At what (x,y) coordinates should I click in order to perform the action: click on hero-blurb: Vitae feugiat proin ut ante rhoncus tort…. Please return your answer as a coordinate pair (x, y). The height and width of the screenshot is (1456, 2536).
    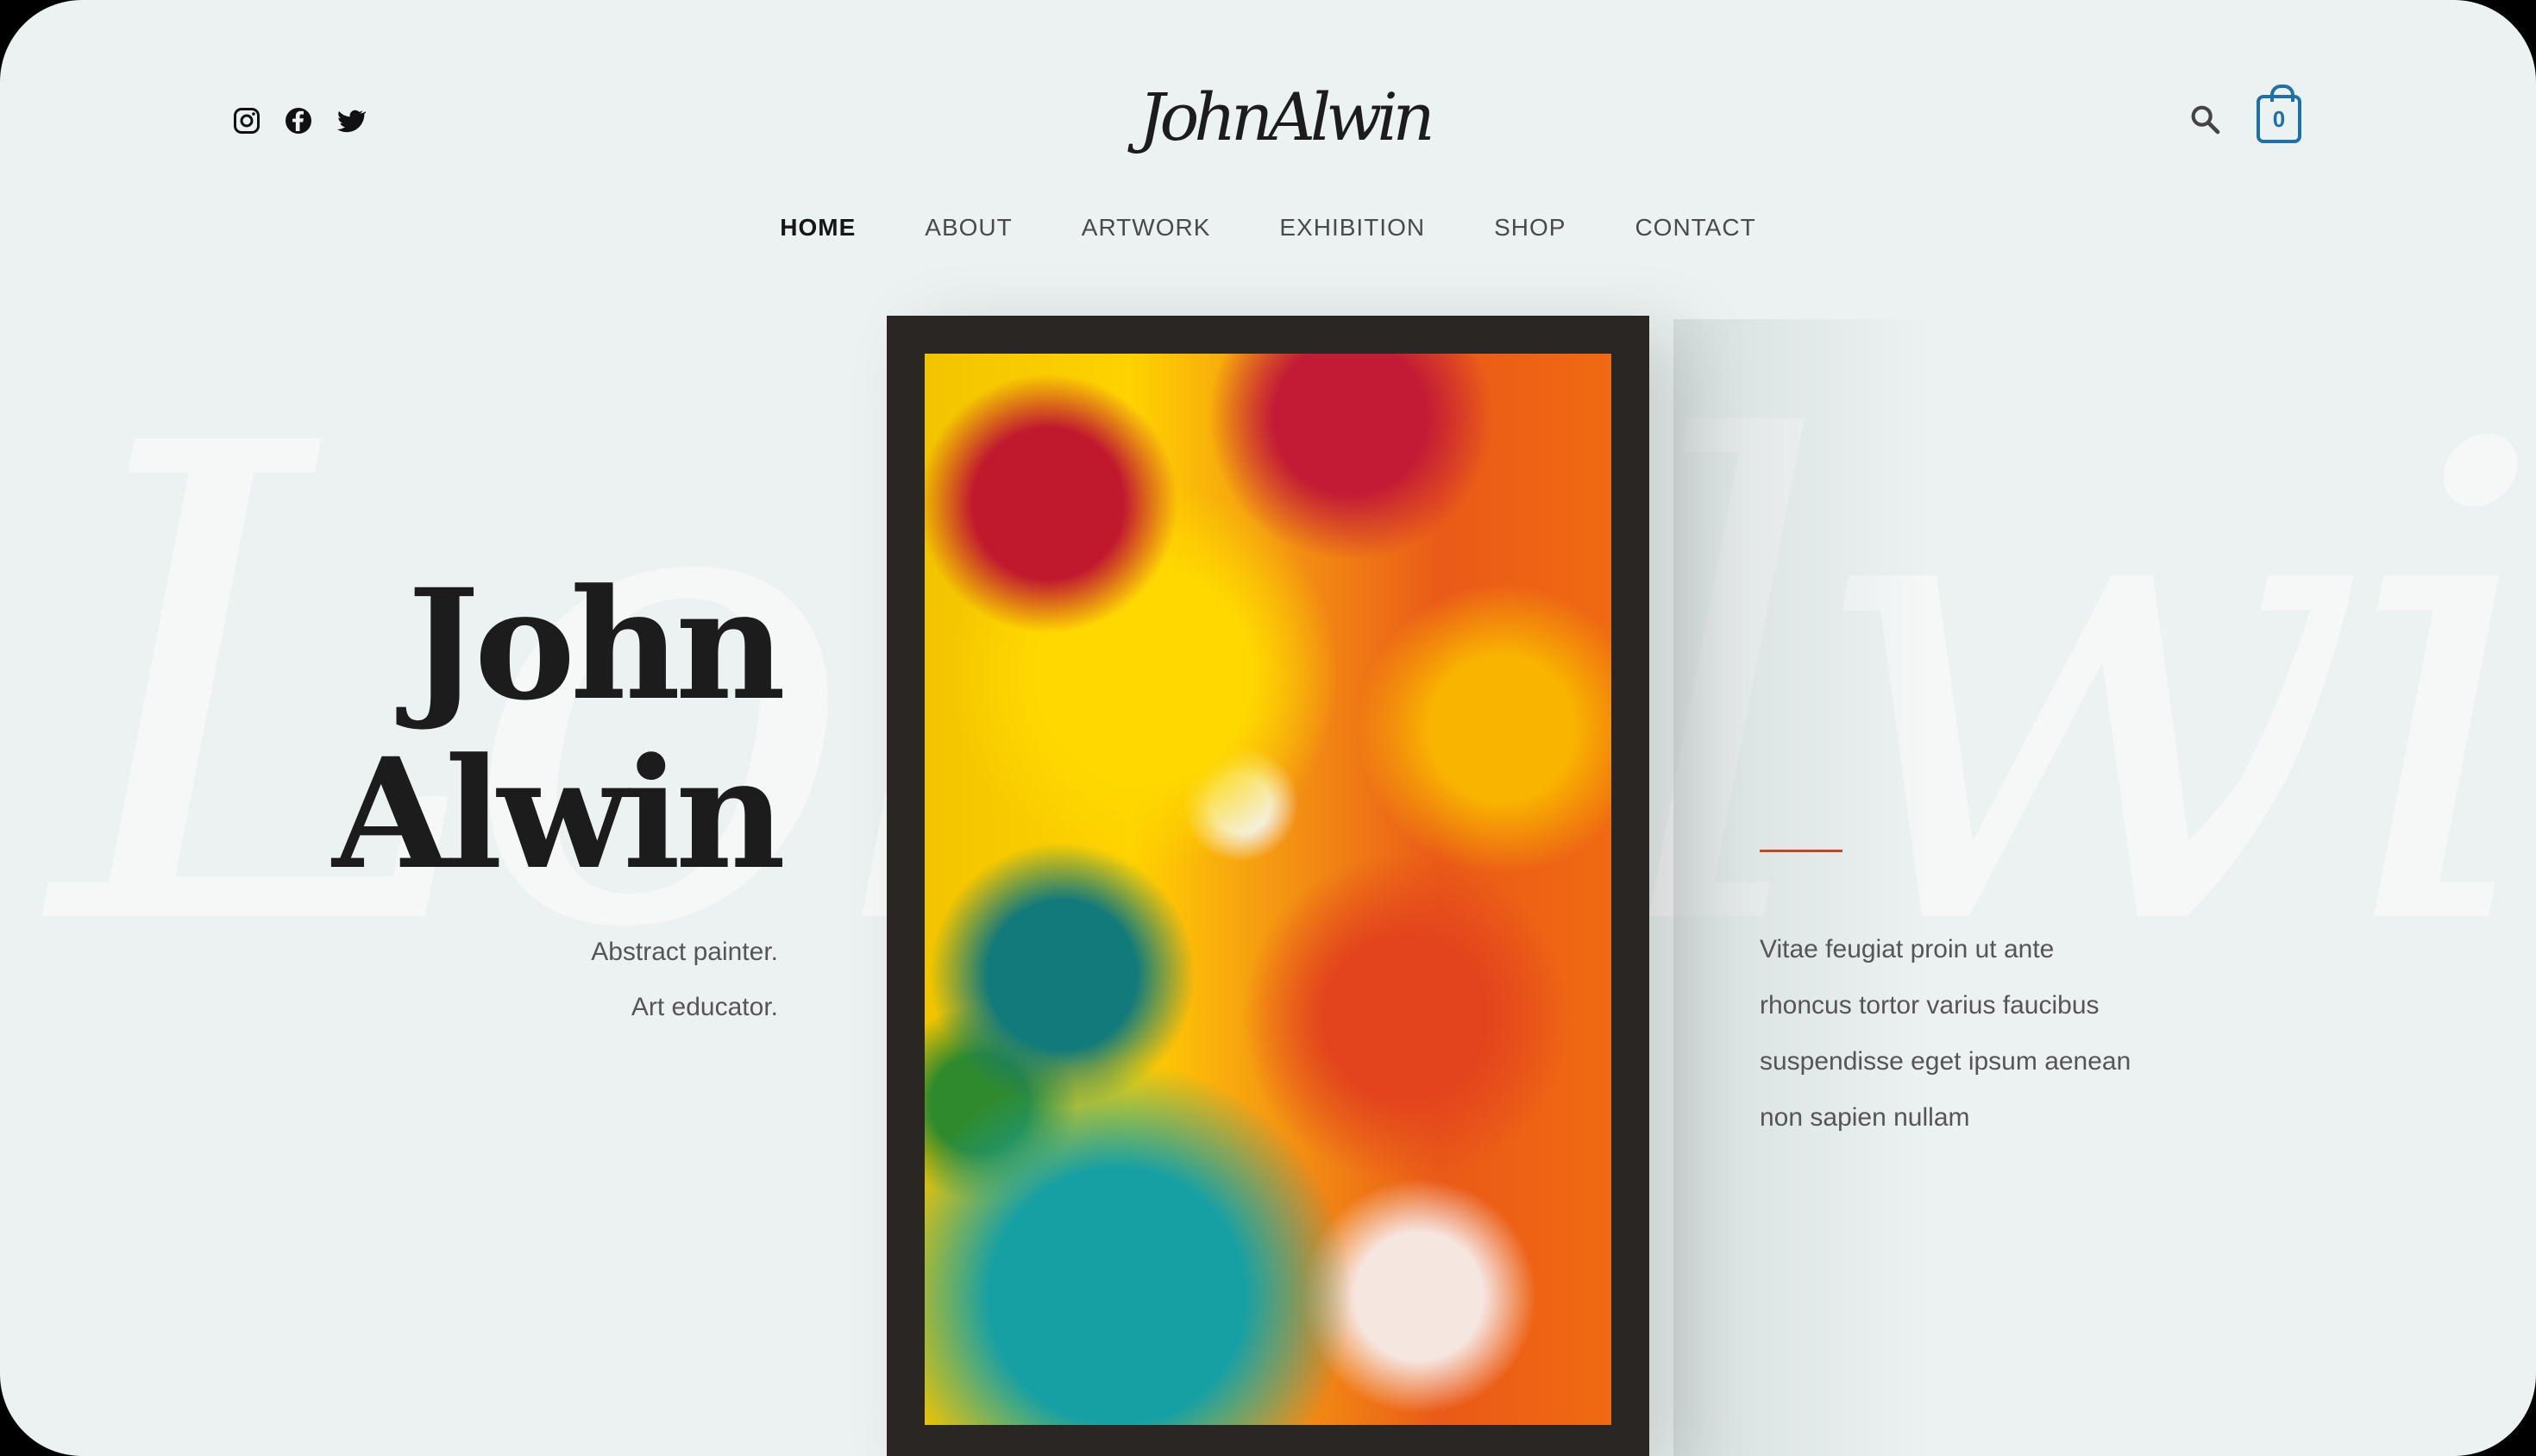
    Looking at the image, I should click on (1984, 1033).